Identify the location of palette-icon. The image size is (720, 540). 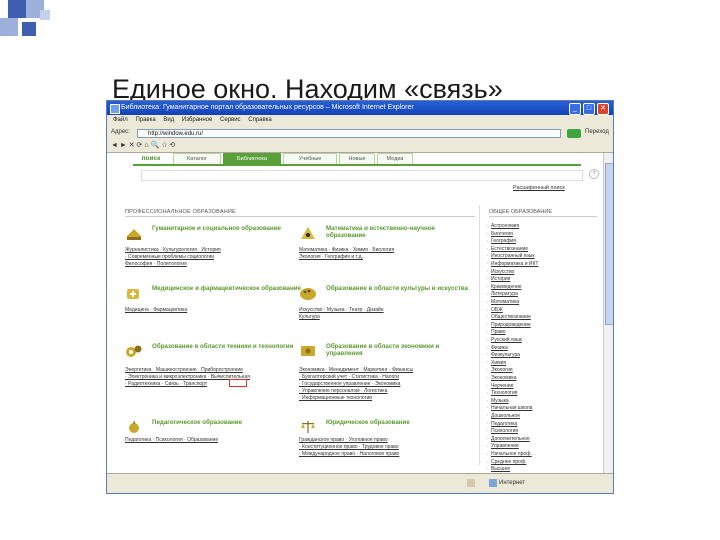
(308, 294).